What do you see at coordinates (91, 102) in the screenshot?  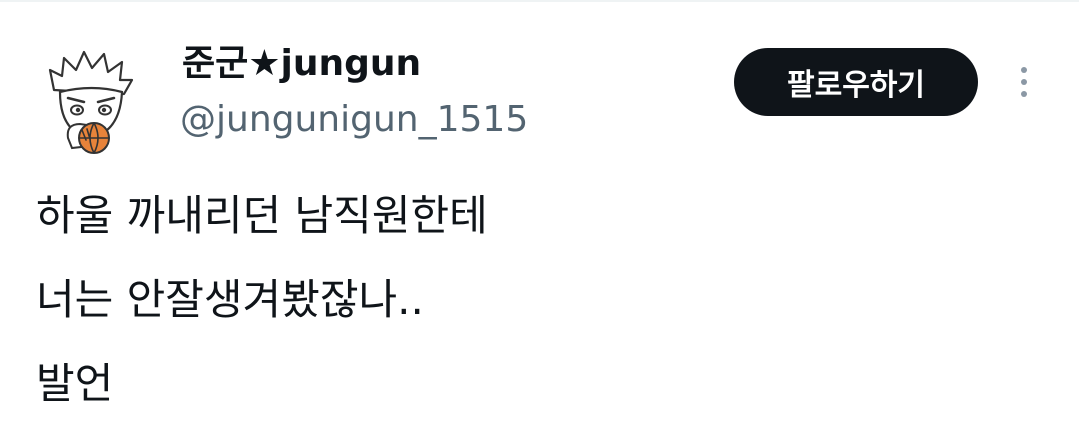 I see `anime-character-avatar-icon` at bounding box center [91, 102].